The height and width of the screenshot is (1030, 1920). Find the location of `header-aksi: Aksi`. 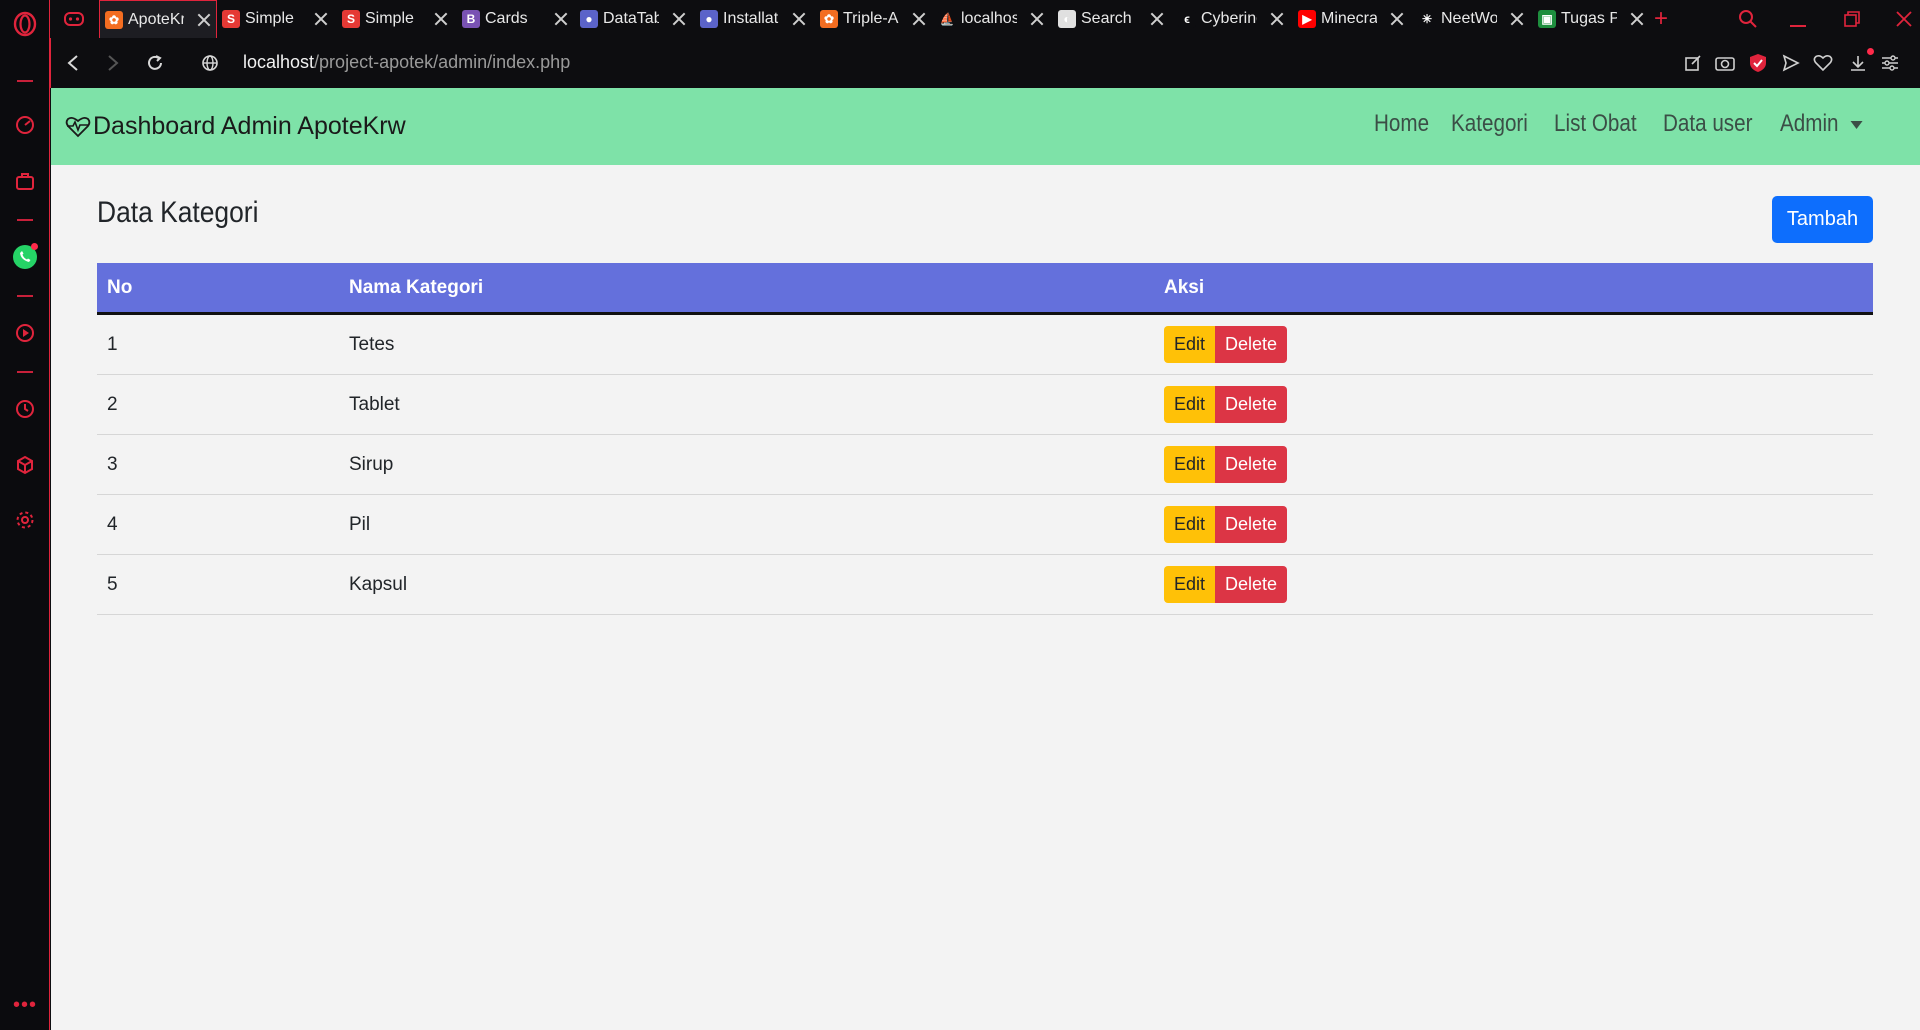

header-aksi: Aksi is located at coordinates (1184, 287).